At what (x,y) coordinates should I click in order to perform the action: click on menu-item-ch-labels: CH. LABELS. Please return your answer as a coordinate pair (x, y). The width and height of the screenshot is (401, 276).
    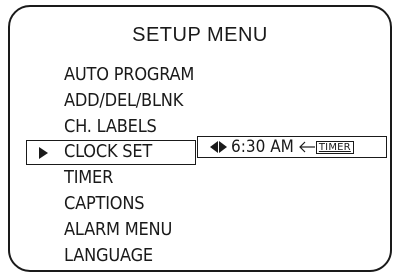
    Looking at the image, I should click on (111, 127).